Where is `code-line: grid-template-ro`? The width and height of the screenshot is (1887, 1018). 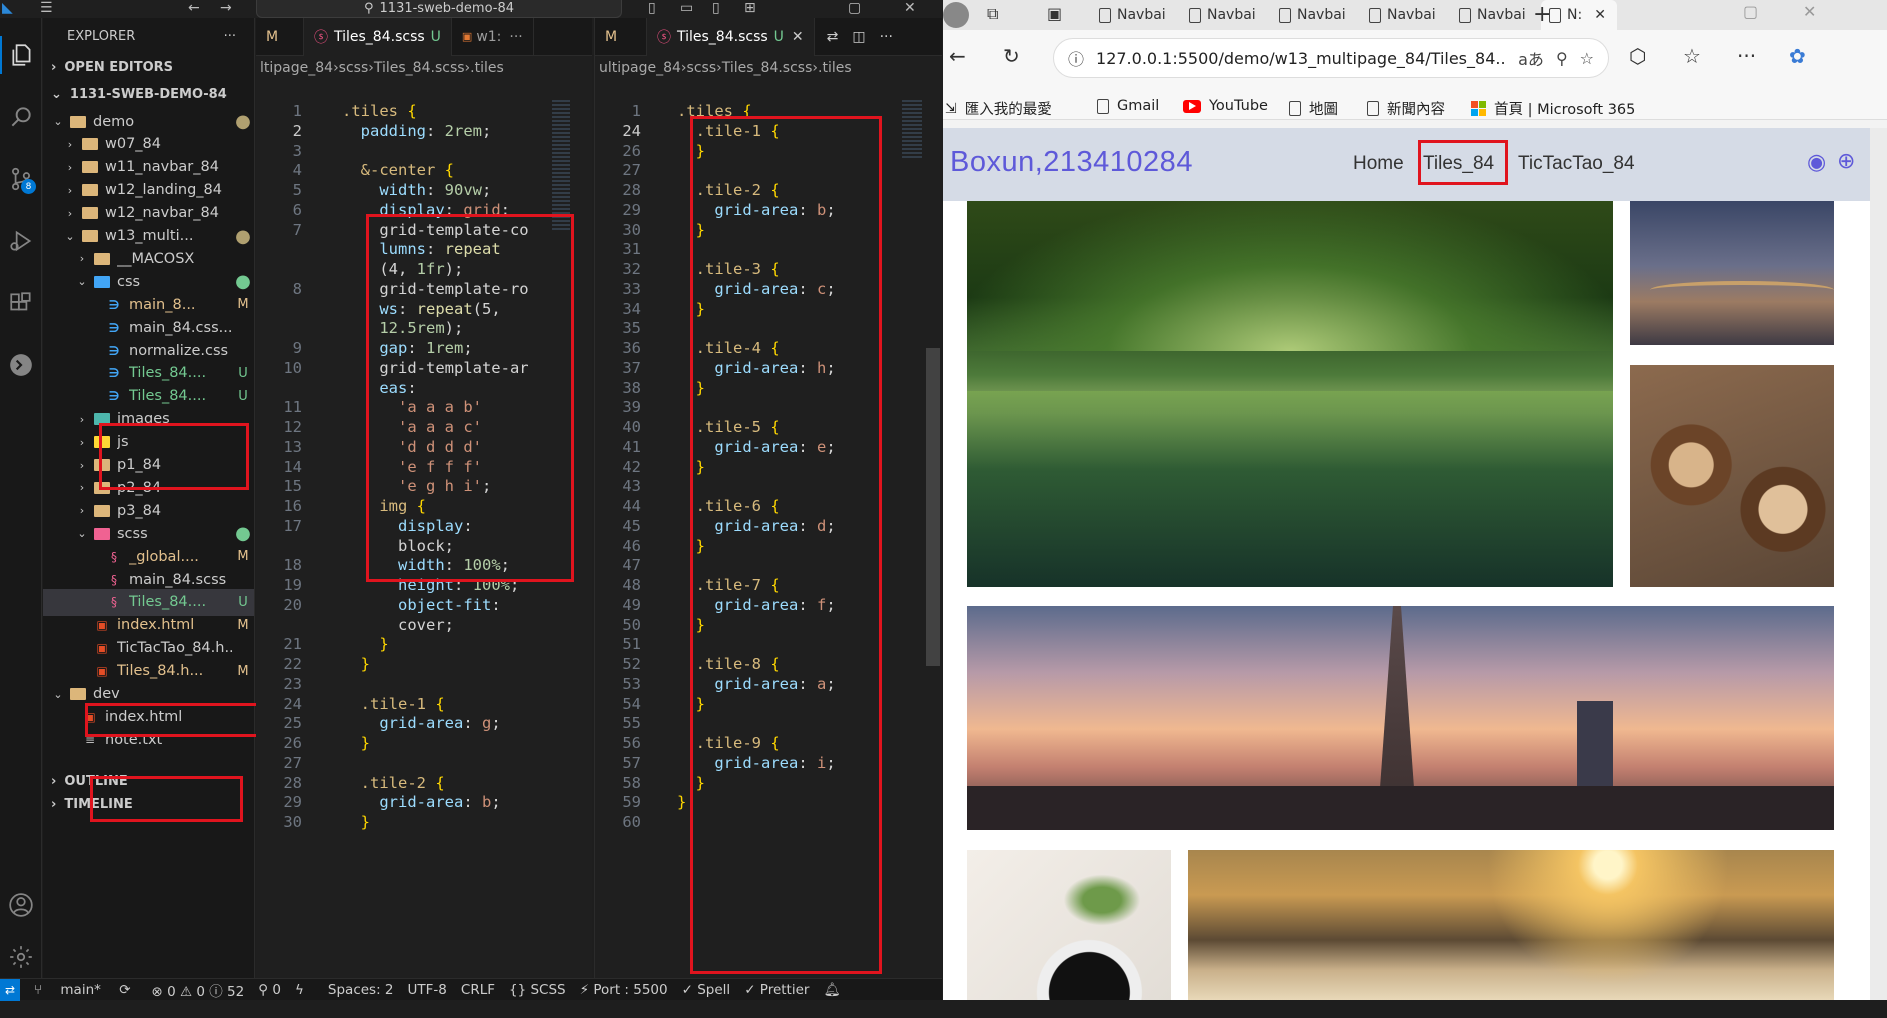 code-line: grid-template-ro is located at coordinates (435, 289).